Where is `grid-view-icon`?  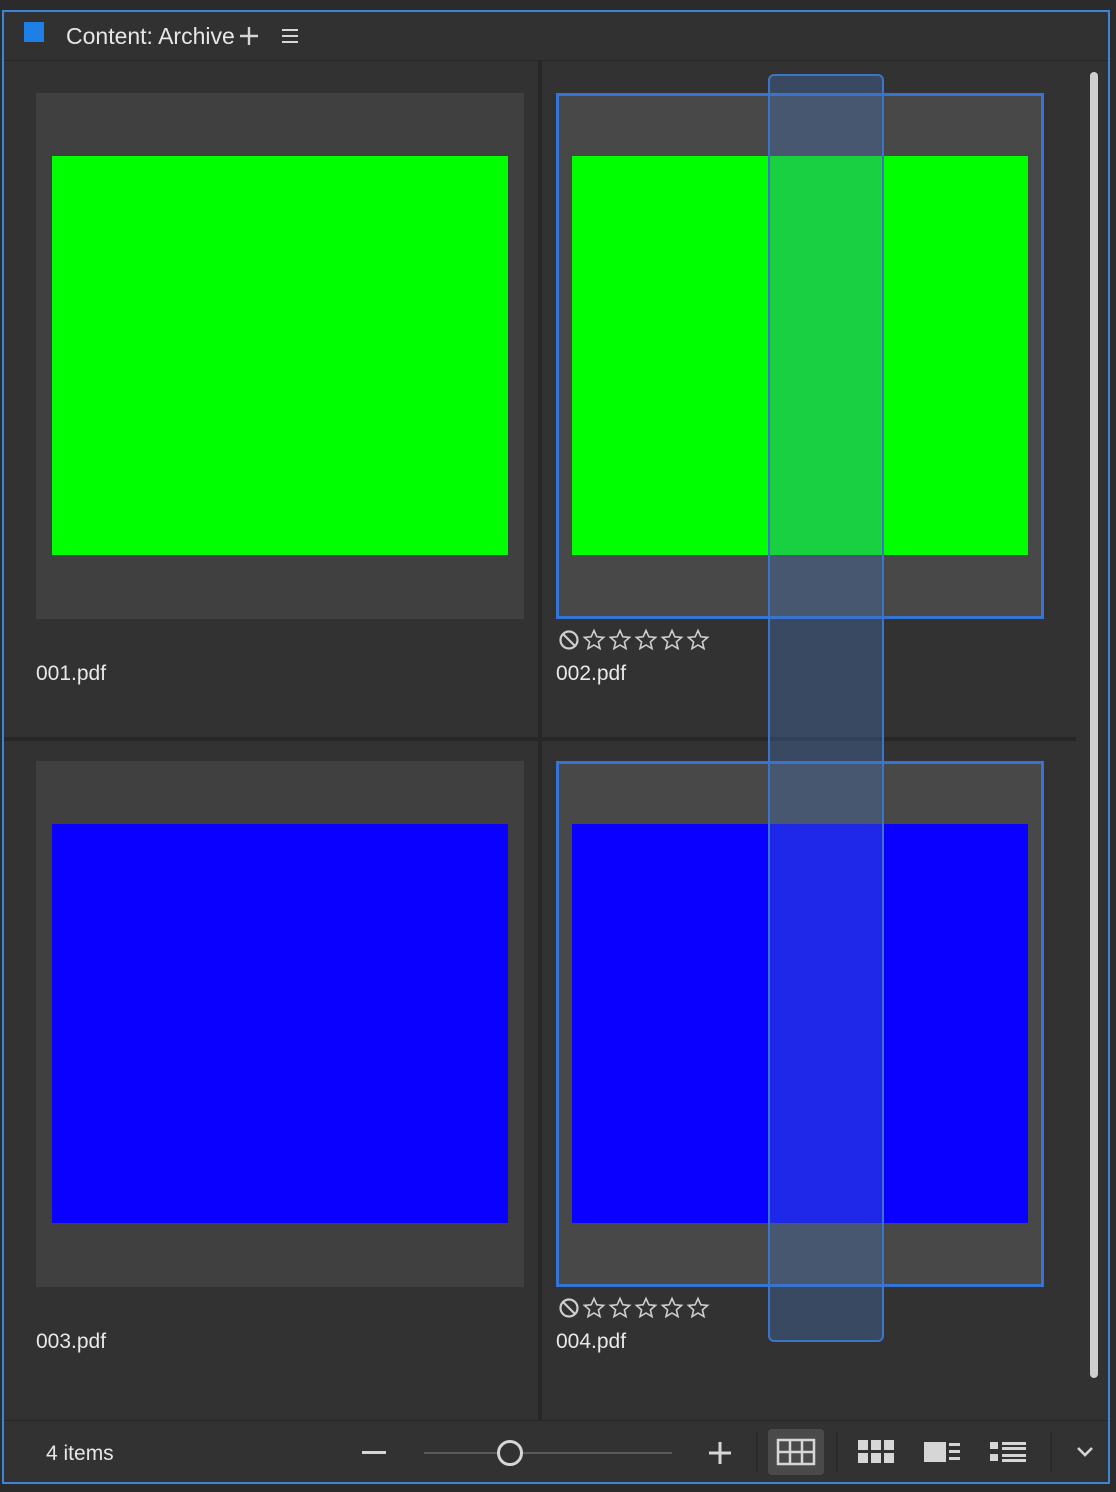 grid-view-icon is located at coordinates (796, 1452).